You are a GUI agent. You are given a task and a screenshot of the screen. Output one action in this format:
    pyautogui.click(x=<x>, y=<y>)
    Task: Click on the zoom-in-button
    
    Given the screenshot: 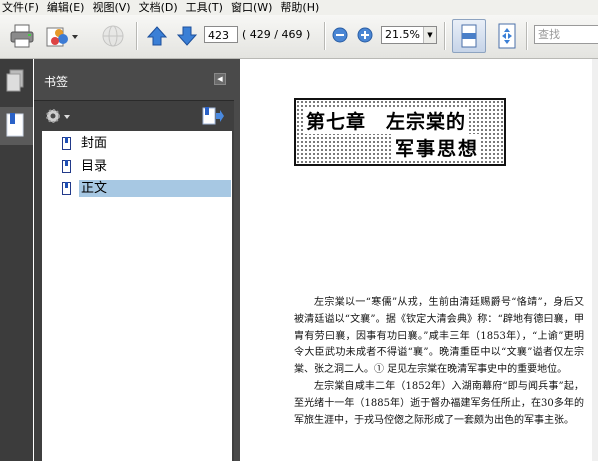 What is the action you would take?
    pyautogui.click(x=365, y=35)
    